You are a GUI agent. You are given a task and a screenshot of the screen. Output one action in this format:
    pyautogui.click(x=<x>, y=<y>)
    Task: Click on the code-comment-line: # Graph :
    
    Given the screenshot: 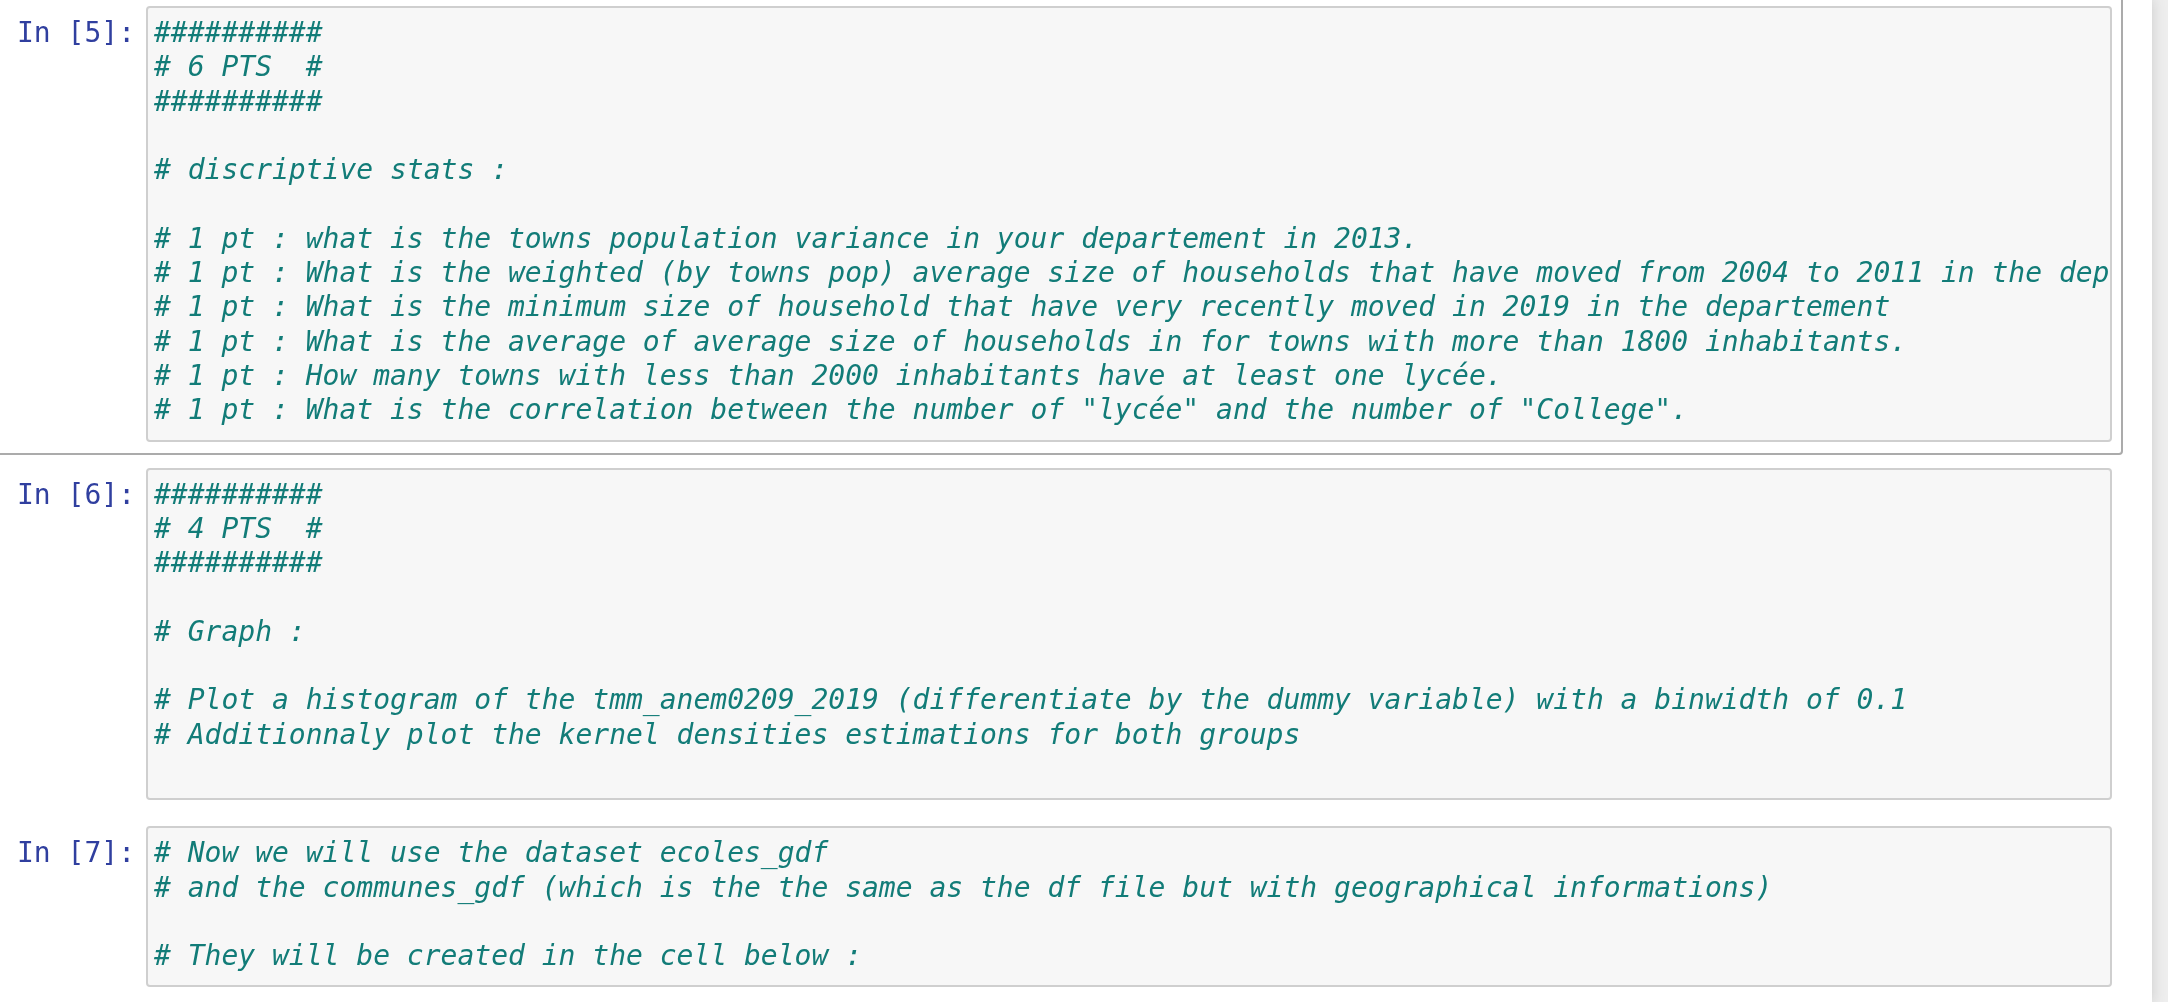 What is the action you would take?
    pyautogui.click(x=230, y=632)
    